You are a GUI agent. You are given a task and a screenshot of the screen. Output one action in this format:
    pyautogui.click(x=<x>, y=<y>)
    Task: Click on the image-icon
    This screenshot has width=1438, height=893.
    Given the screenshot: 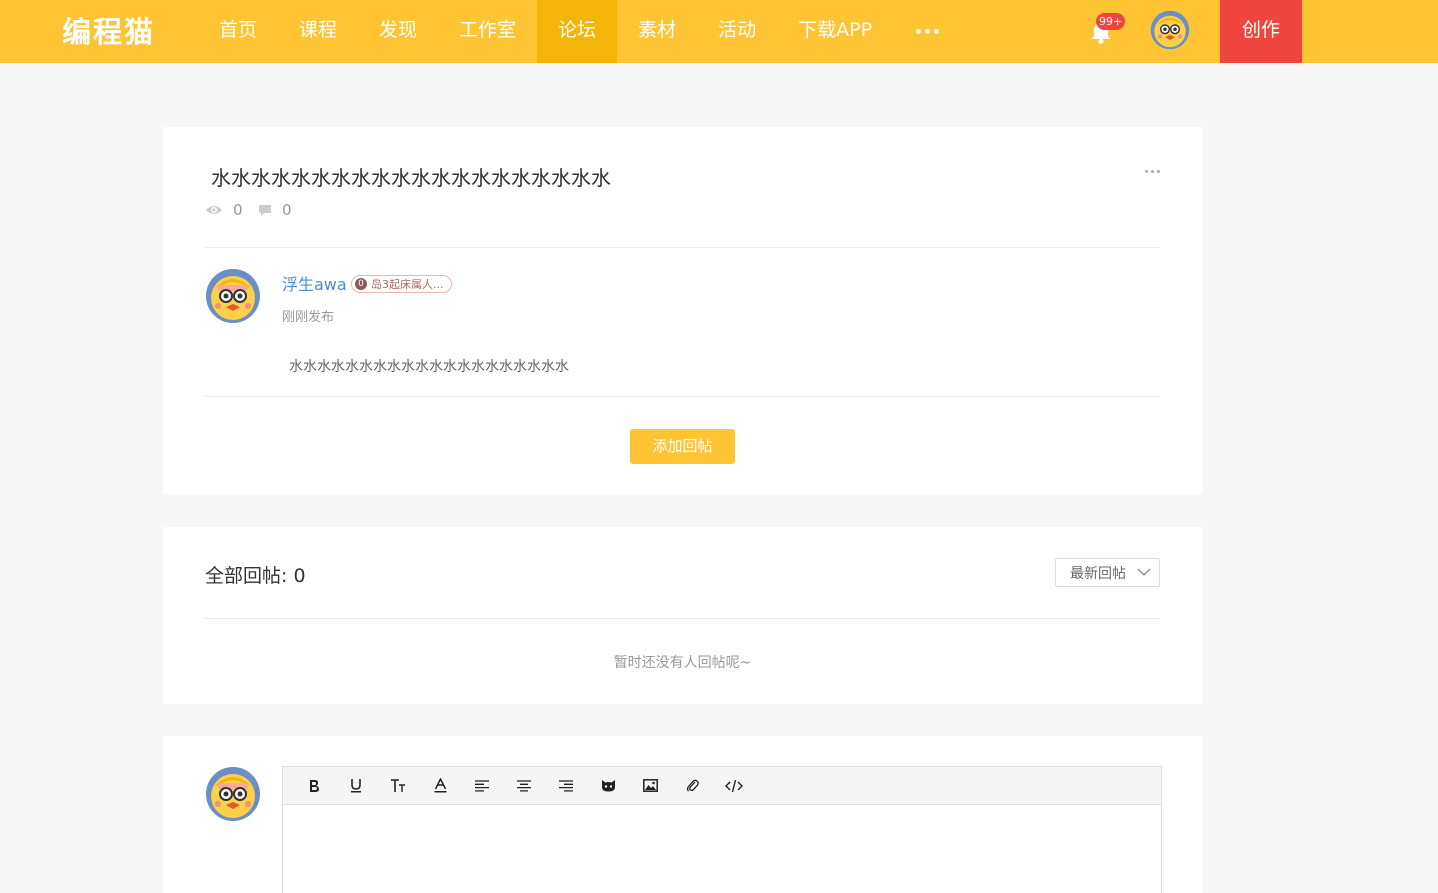 What is the action you would take?
    pyautogui.click(x=650, y=786)
    